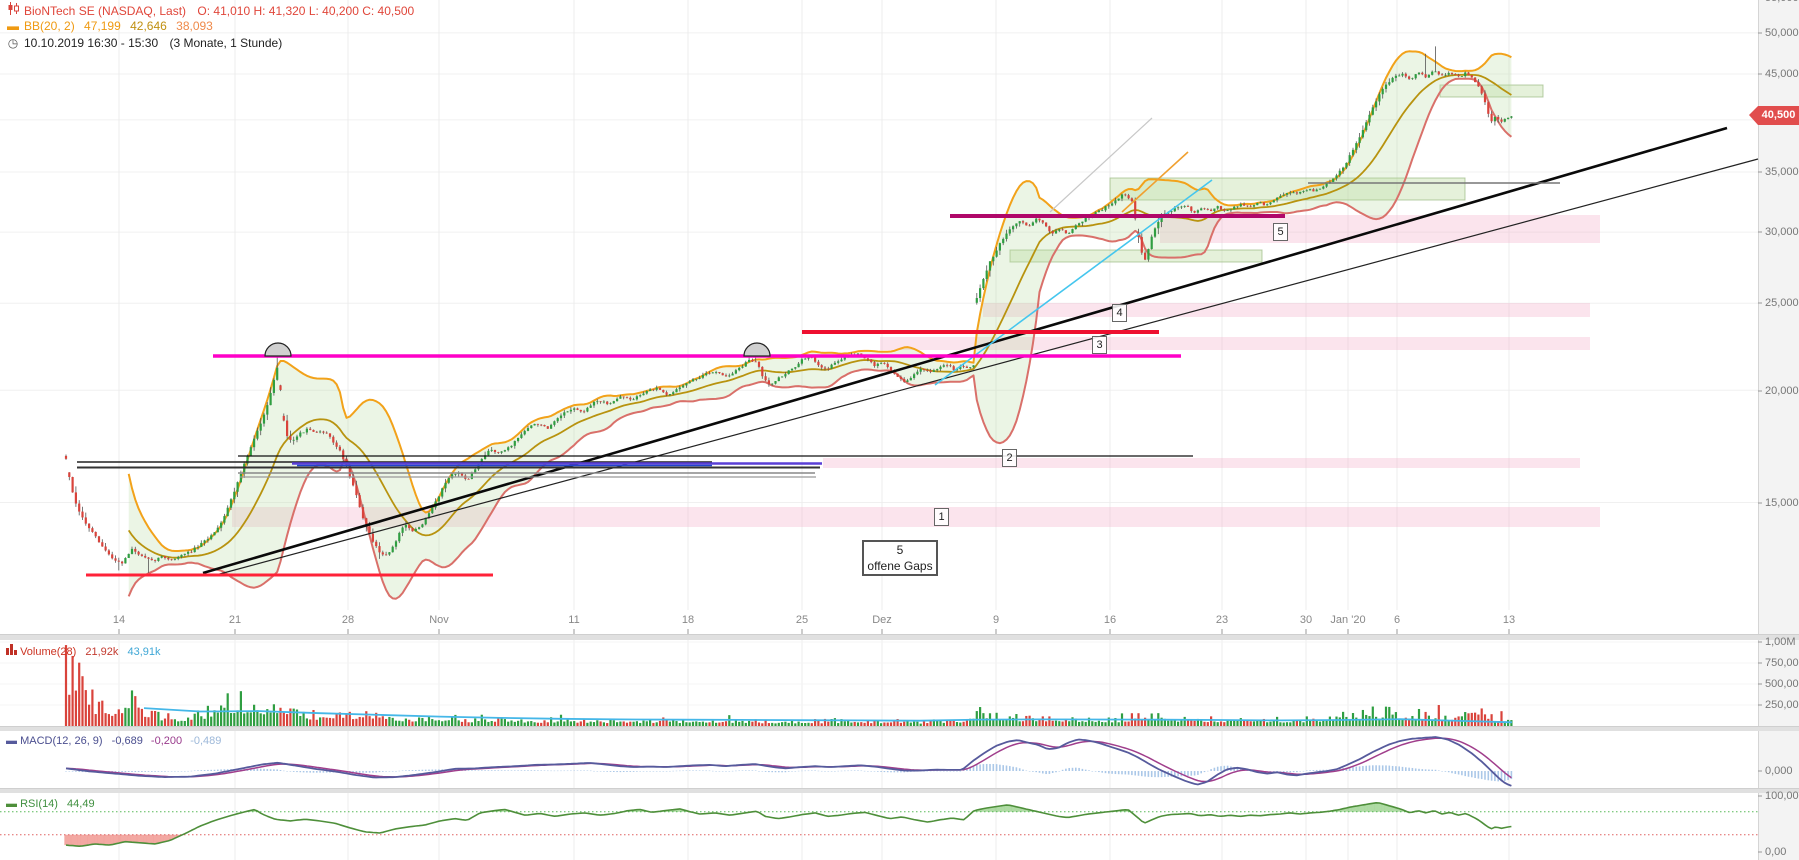  I want to click on volume-bars-icon, so click(11, 651).